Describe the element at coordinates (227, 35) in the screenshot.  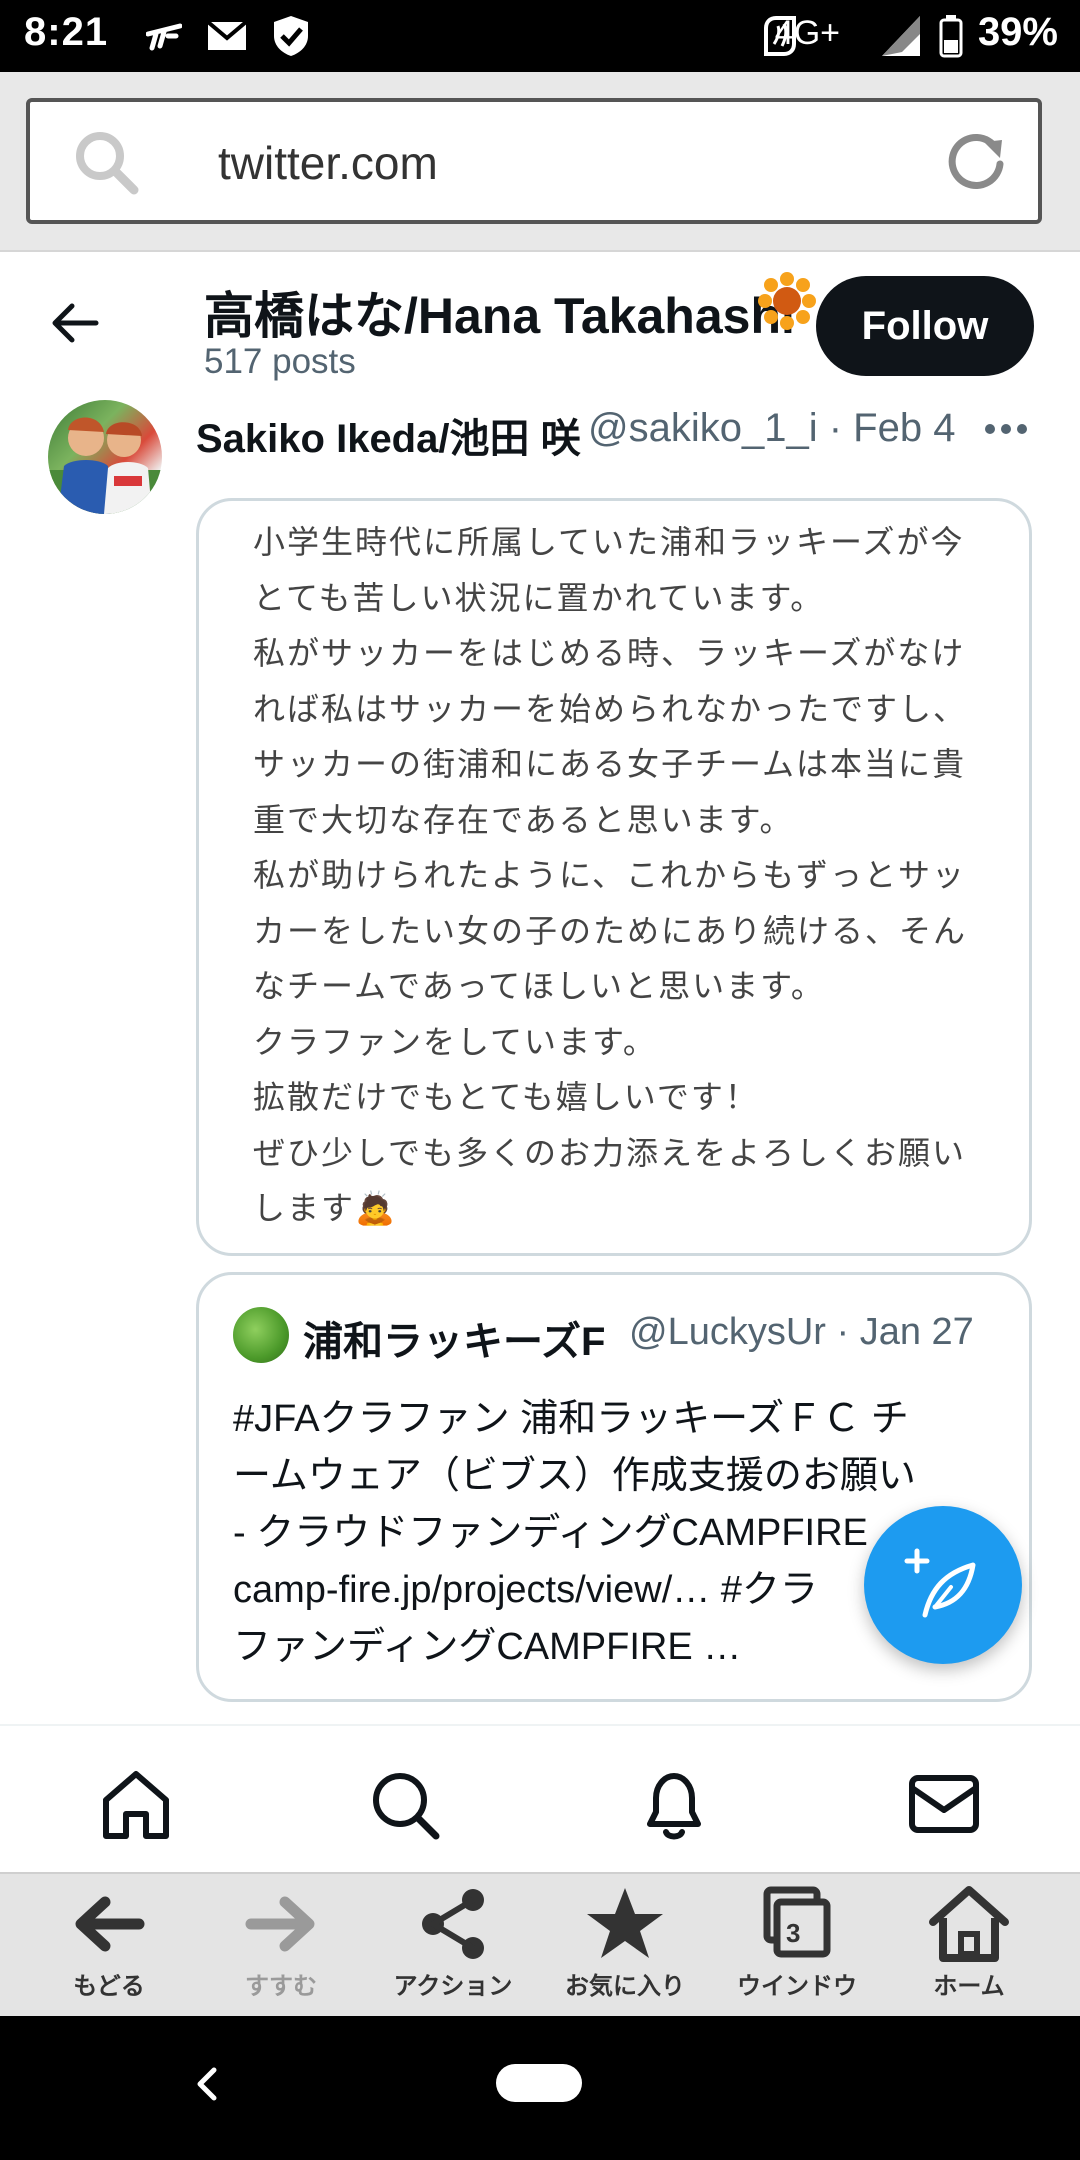
I see `mail-icon` at that location.